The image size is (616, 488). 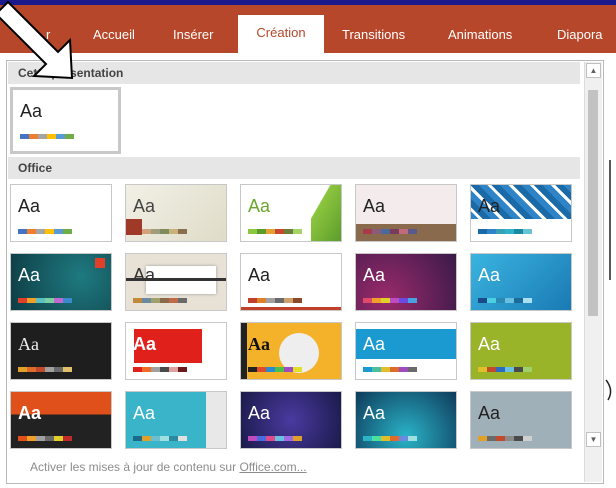 I want to click on theme-thumb-vapor: Aa, so click(x=61, y=351).